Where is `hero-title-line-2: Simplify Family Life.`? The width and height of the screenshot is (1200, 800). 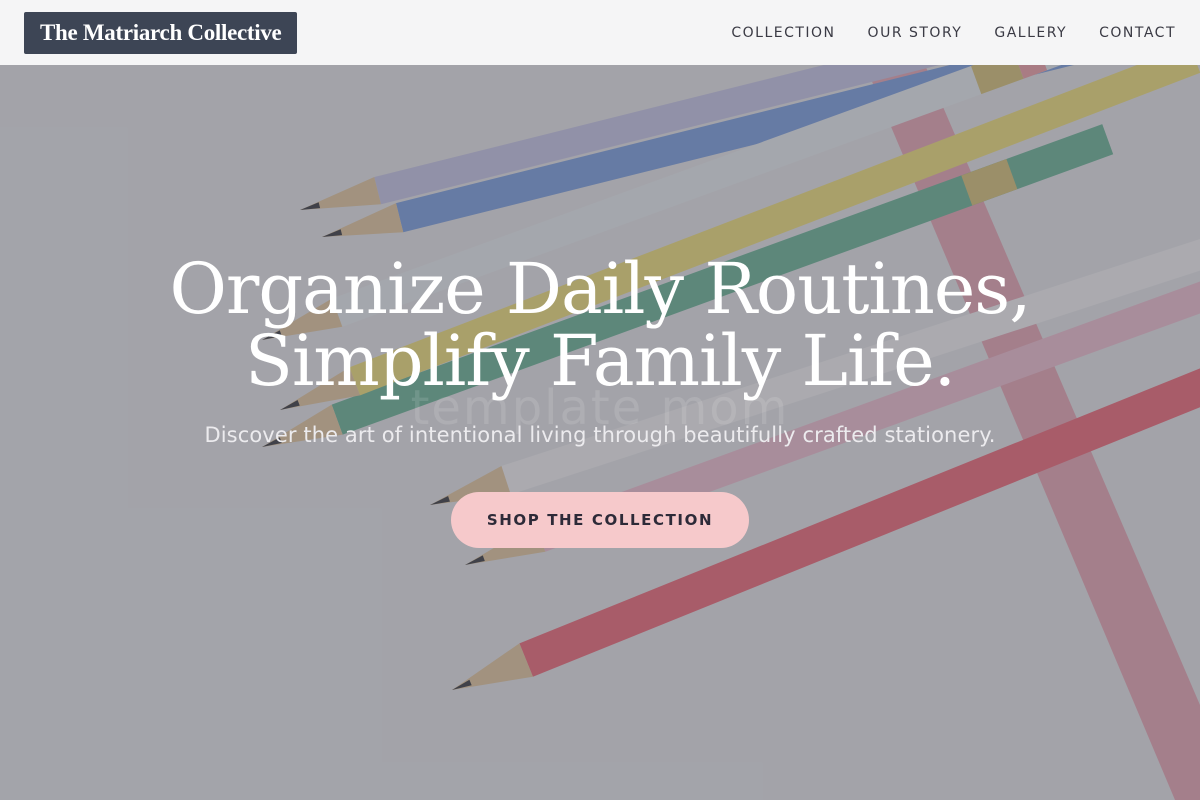 hero-title-line-2: Simplify Family Life. is located at coordinates (600, 361).